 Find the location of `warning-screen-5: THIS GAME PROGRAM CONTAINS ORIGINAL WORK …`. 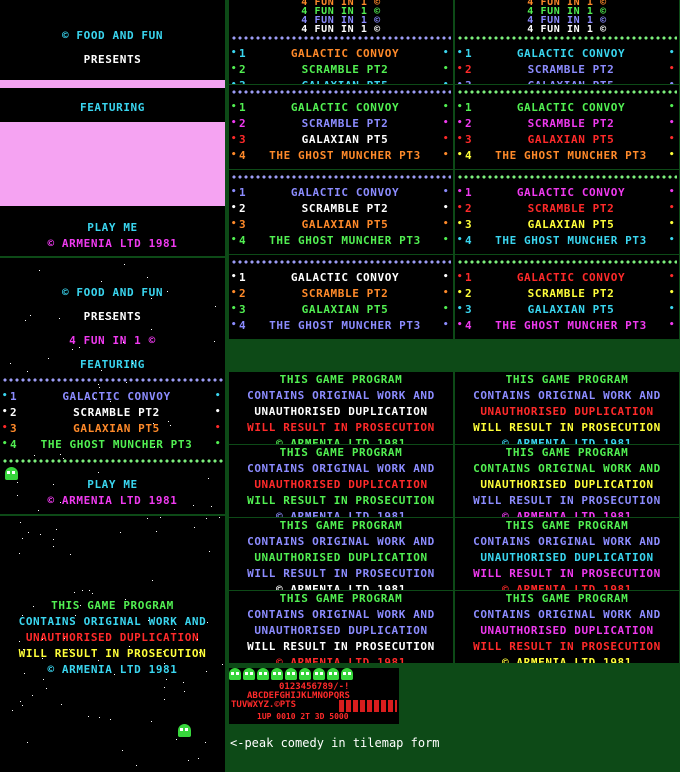

warning-screen-5: THIS GAME PROGRAM CONTAINS ORIGINAL WORK … is located at coordinates (341, 554).